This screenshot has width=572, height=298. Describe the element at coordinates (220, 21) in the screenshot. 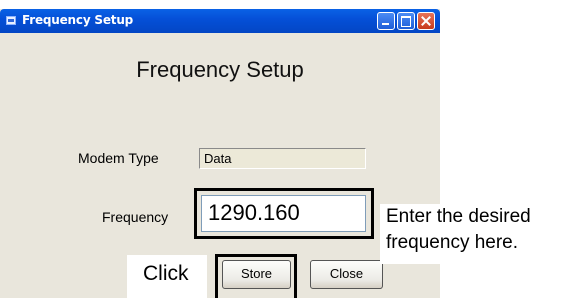

I see `title-bar: Frequency Setup` at that location.